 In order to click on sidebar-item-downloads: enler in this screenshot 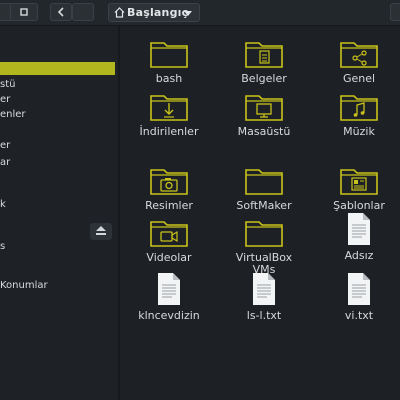, I will do `click(57, 114)`.